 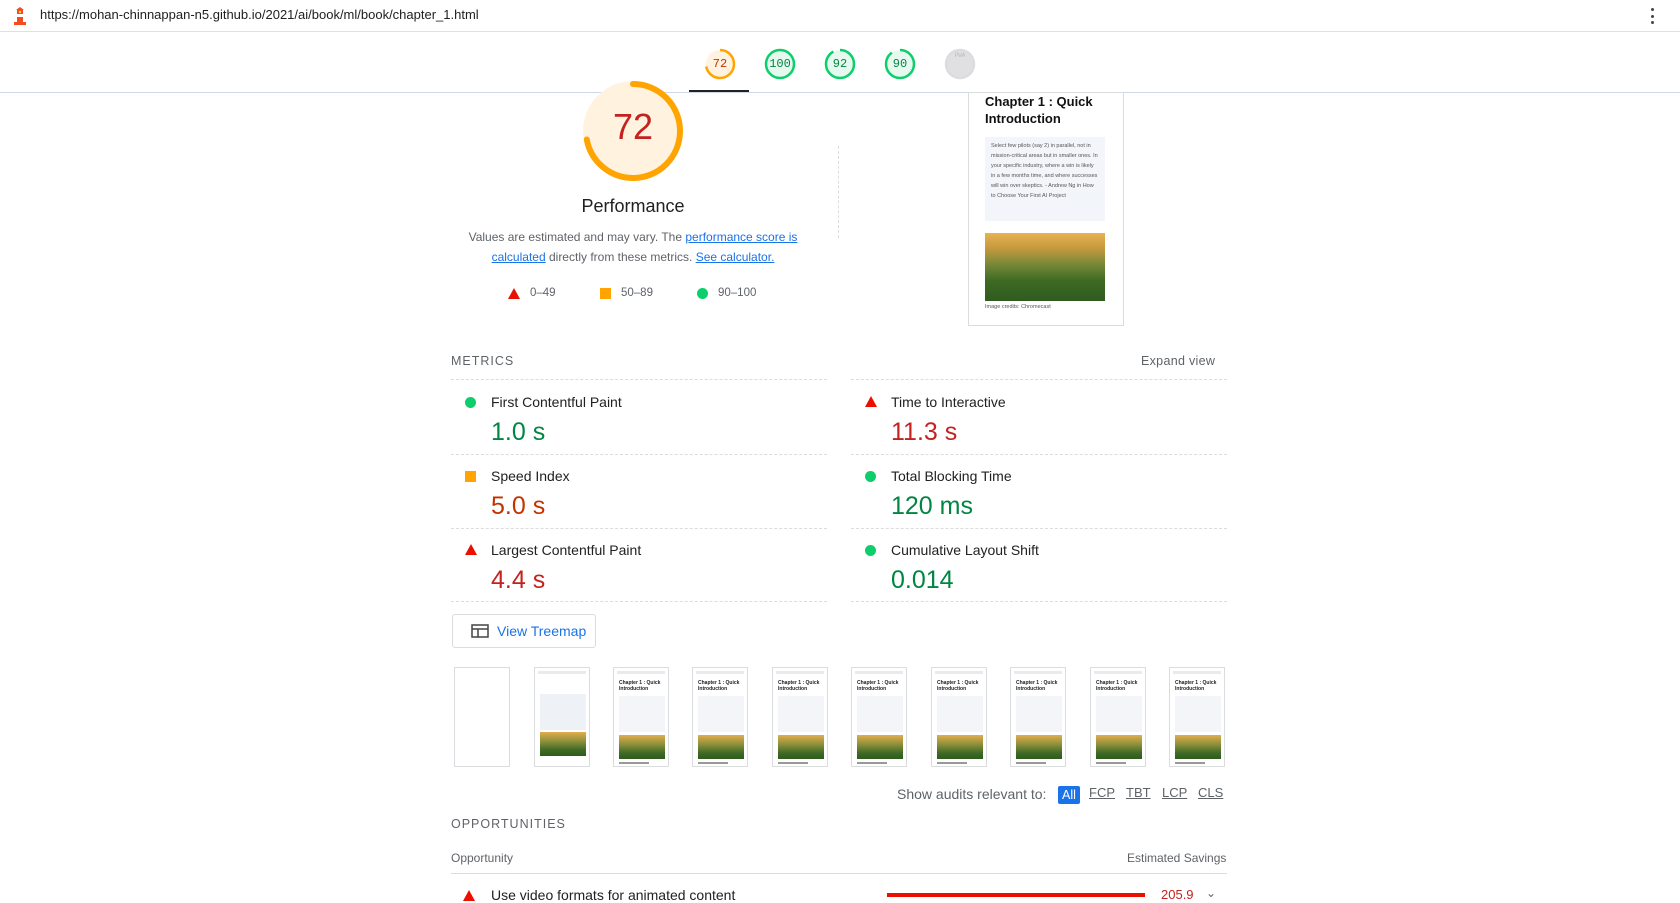 What do you see at coordinates (620, 257) in the screenshot?
I see `desc-text-2: directly from these metrics.` at bounding box center [620, 257].